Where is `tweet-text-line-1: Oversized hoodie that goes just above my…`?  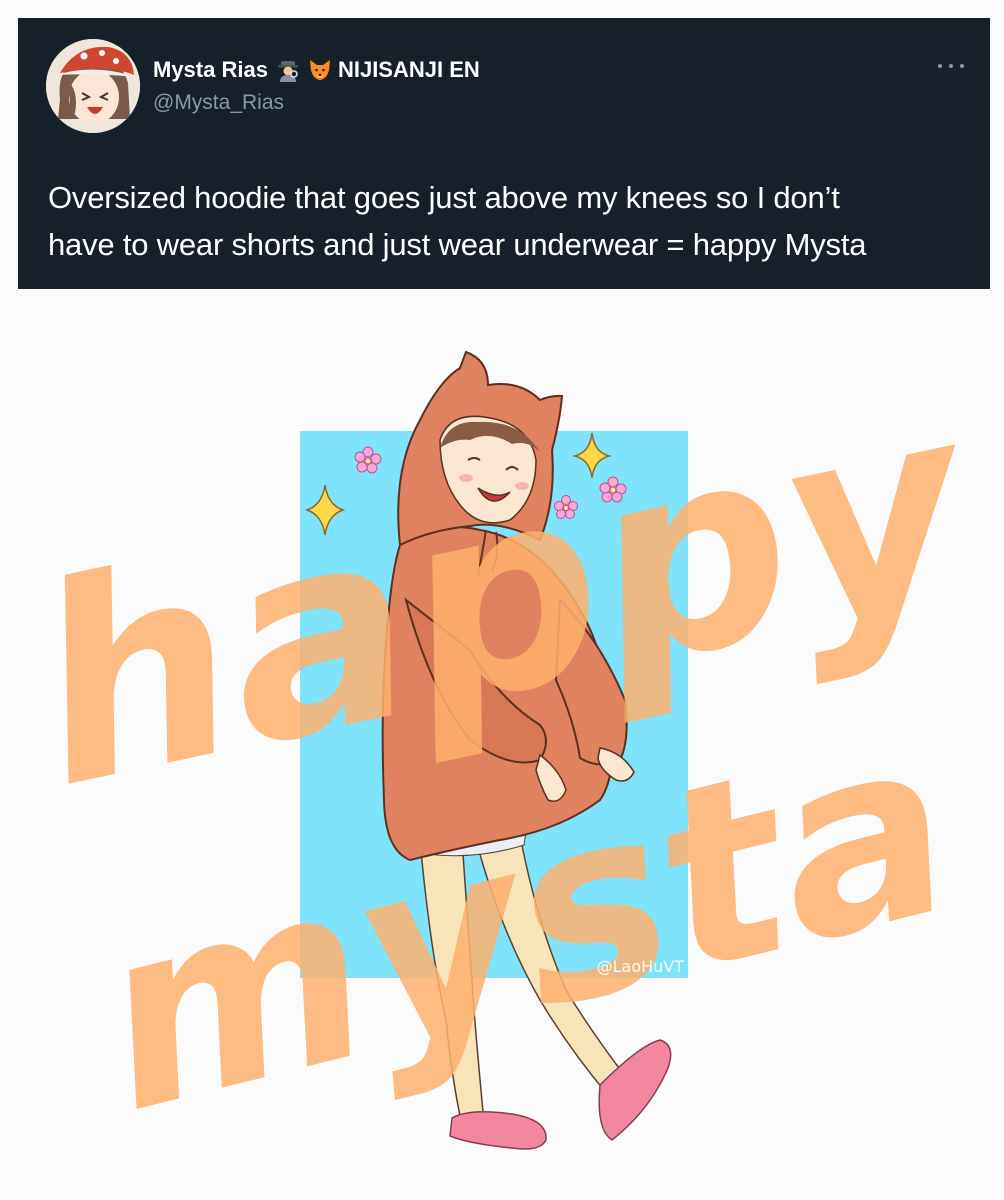 tweet-text-line-1: Oversized hoodie that goes just above my… is located at coordinates (444, 197).